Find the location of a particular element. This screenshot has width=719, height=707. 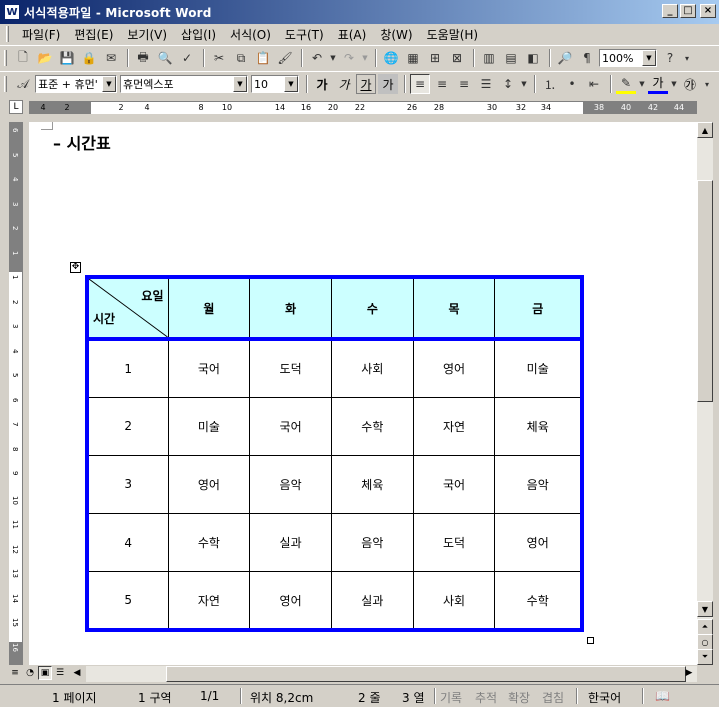

maximize-button: □ is located at coordinates (688, 11).